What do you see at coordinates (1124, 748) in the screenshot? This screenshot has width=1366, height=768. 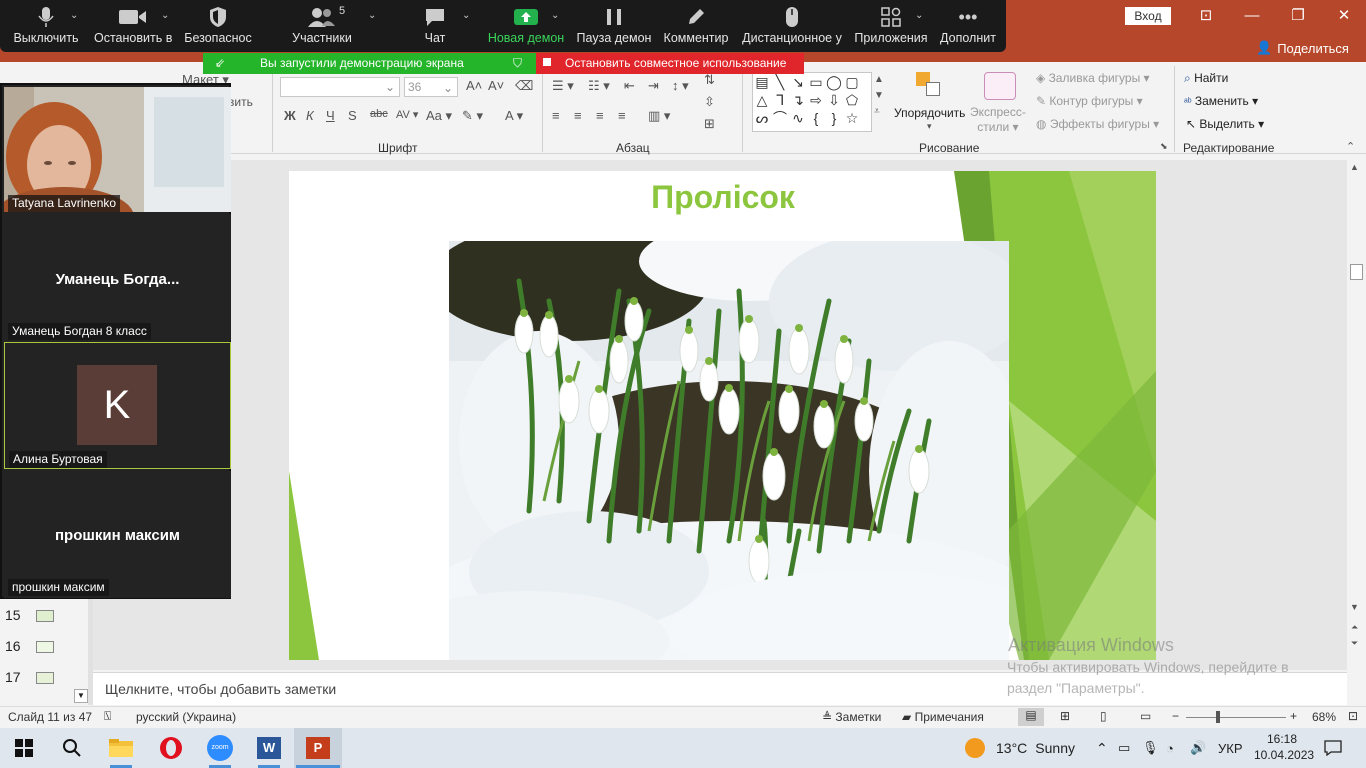 I see `battery-icon: ▭` at bounding box center [1124, 748].